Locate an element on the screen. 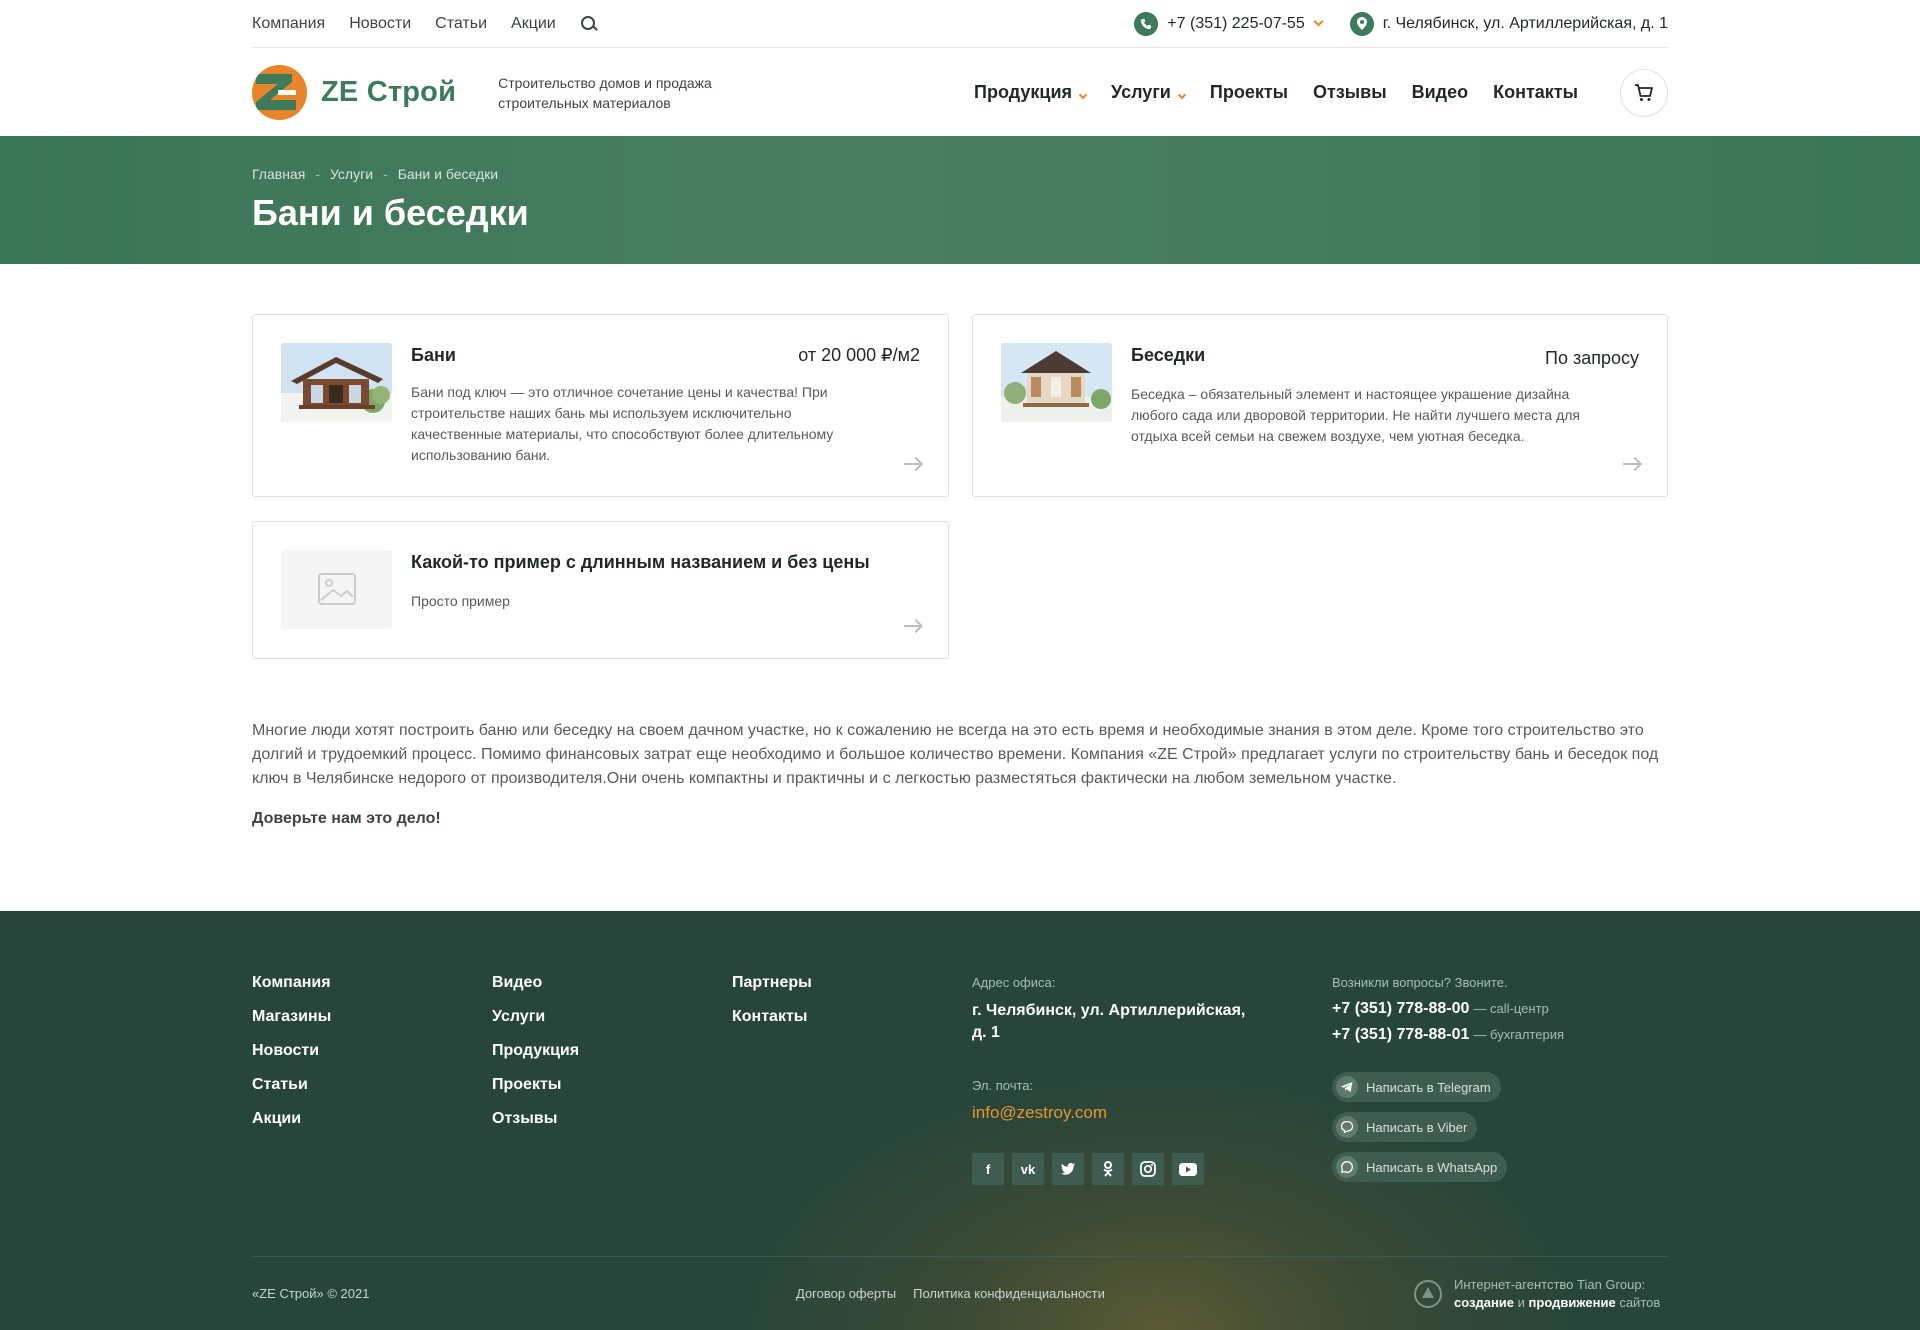  card-description: Просто пример is located at coordinates (460, 601).